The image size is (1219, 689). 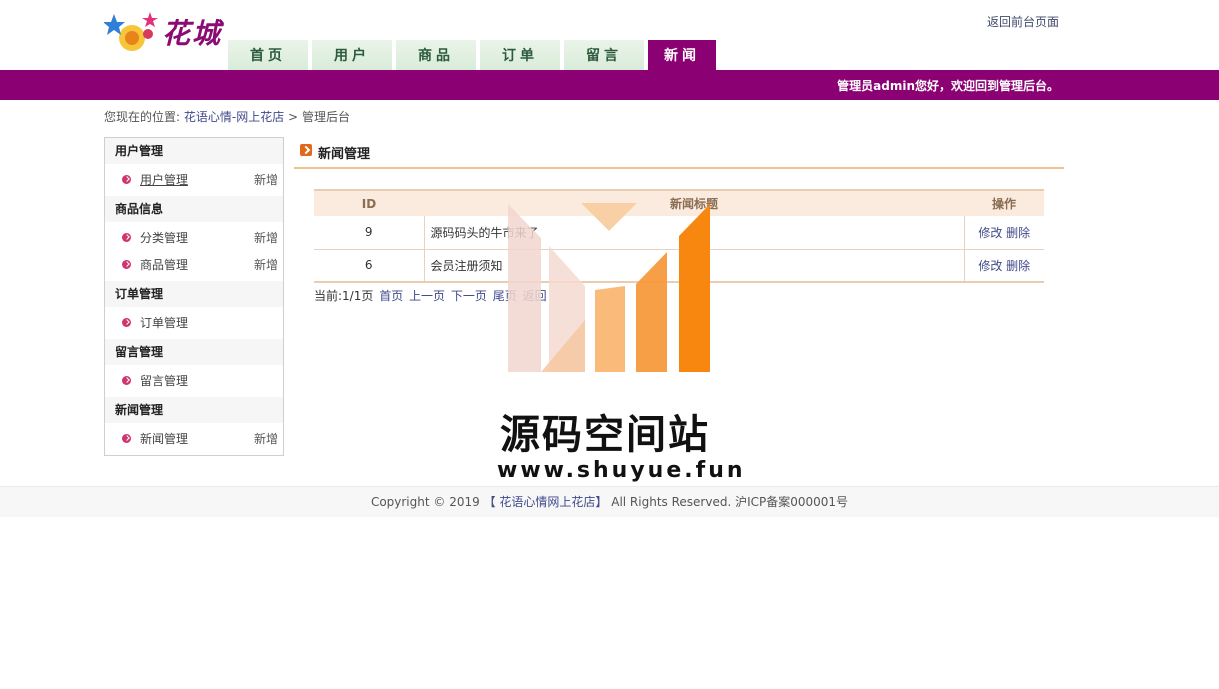 What do you see at coordinates (609, 287) in the screenshot?
I see `watermark-logo-icon` at bounding box center [609, 287].